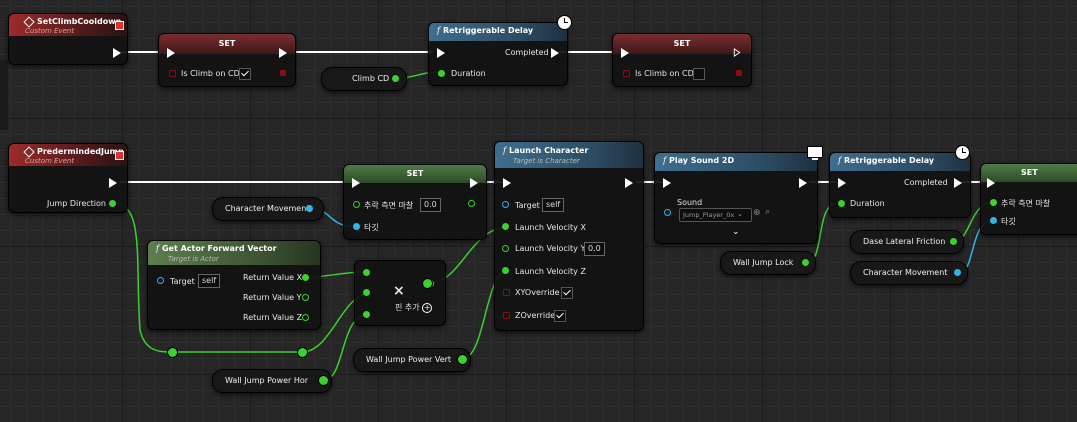 The width and height of the screenshot is (1077, 422). What do you see at coordinates (415, 173) in the screenshot?
I see `set-title: SET` at bounding box center [415, 173].